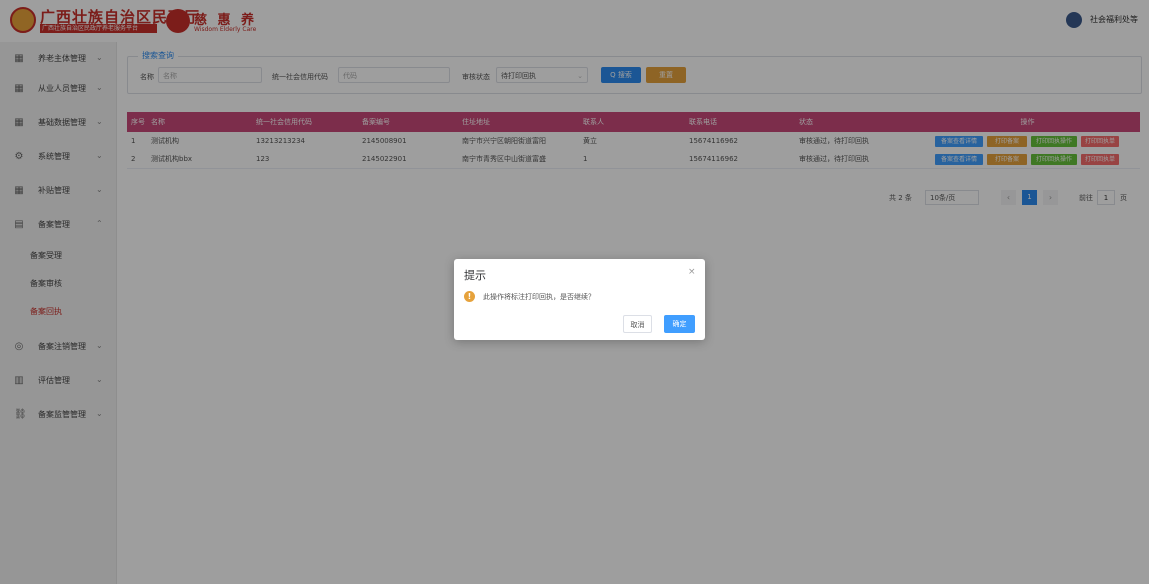  What do you see at coordinates (679, 324) in the screenshot?
I see `confirm-button: 确定` at bounding box center [679, 324].